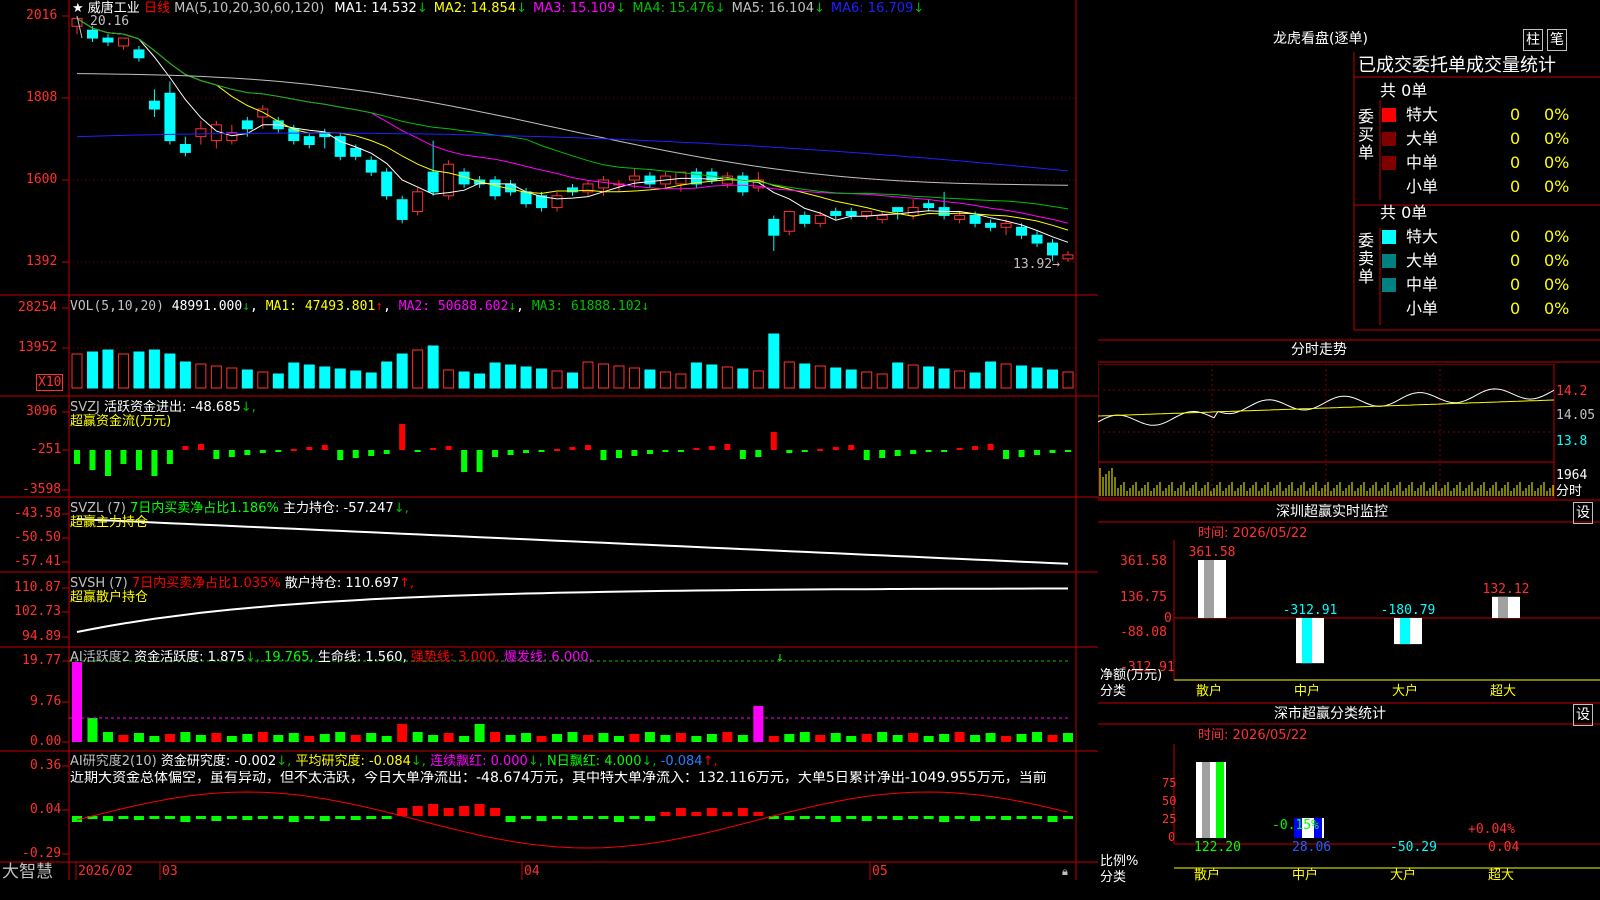 The height and width of the screenshot is (900, 1600). What do you see at coordinates (1422, 114) in the screenshot?
I see `trade-stat-name: 特大` at bounding box center [1422, 114].